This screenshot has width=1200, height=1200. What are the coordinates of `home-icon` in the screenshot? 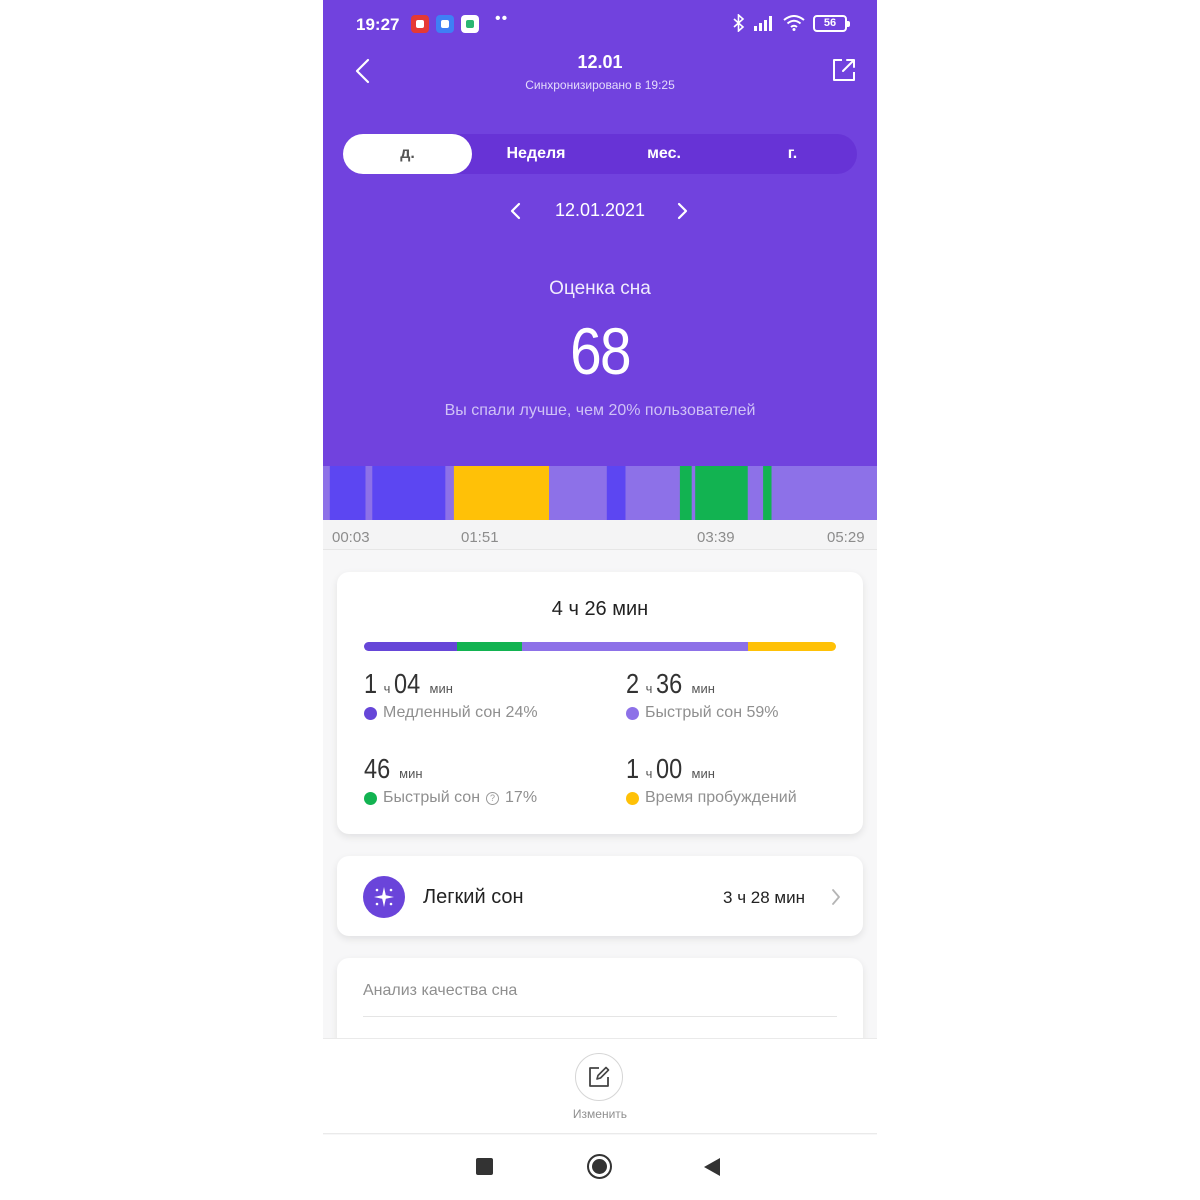 It's located at (599, 1166).